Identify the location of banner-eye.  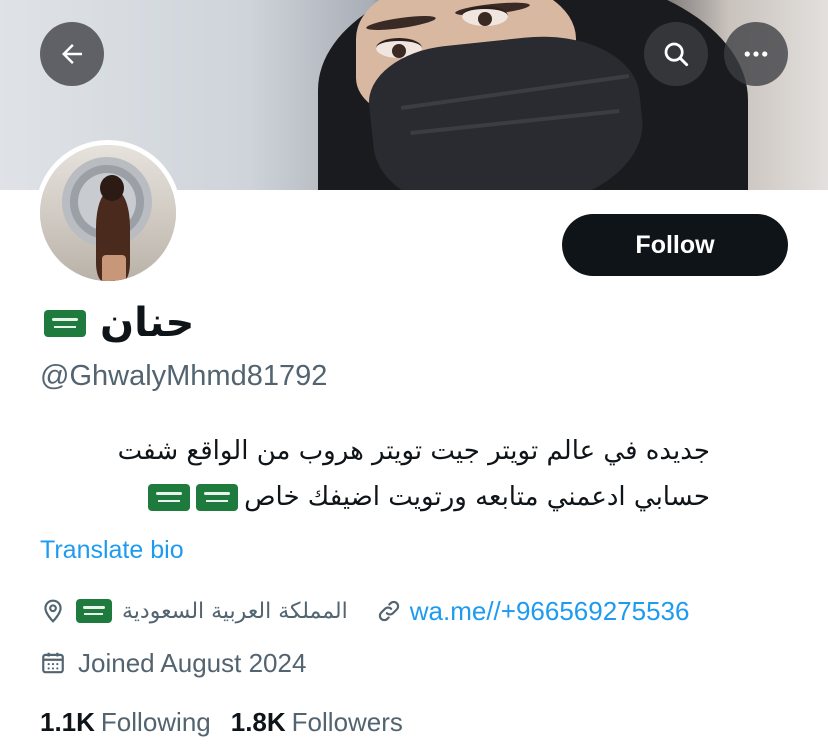
(485, 16).